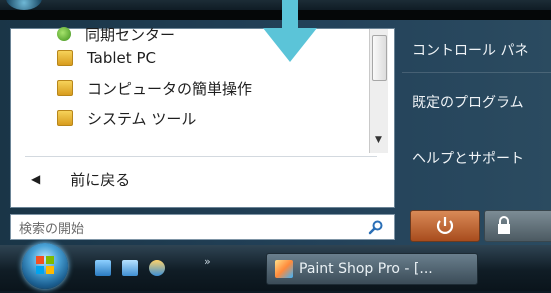 This screenshot has width=551, height=293. What do you see at coordinates (379, 58) in the screenshot?
I see `scroll-thumb` at bounding box center [379, 58].